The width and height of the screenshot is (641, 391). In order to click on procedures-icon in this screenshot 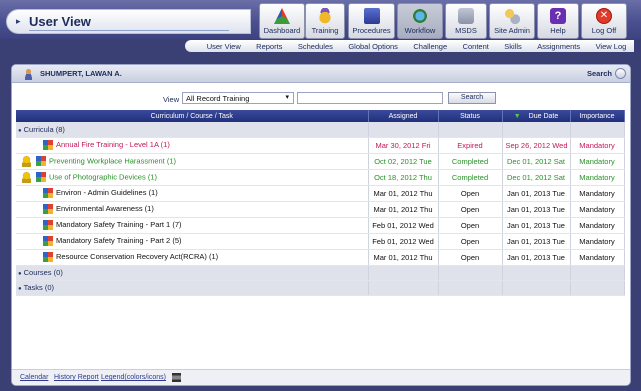, I will do `click(371, 16)`.